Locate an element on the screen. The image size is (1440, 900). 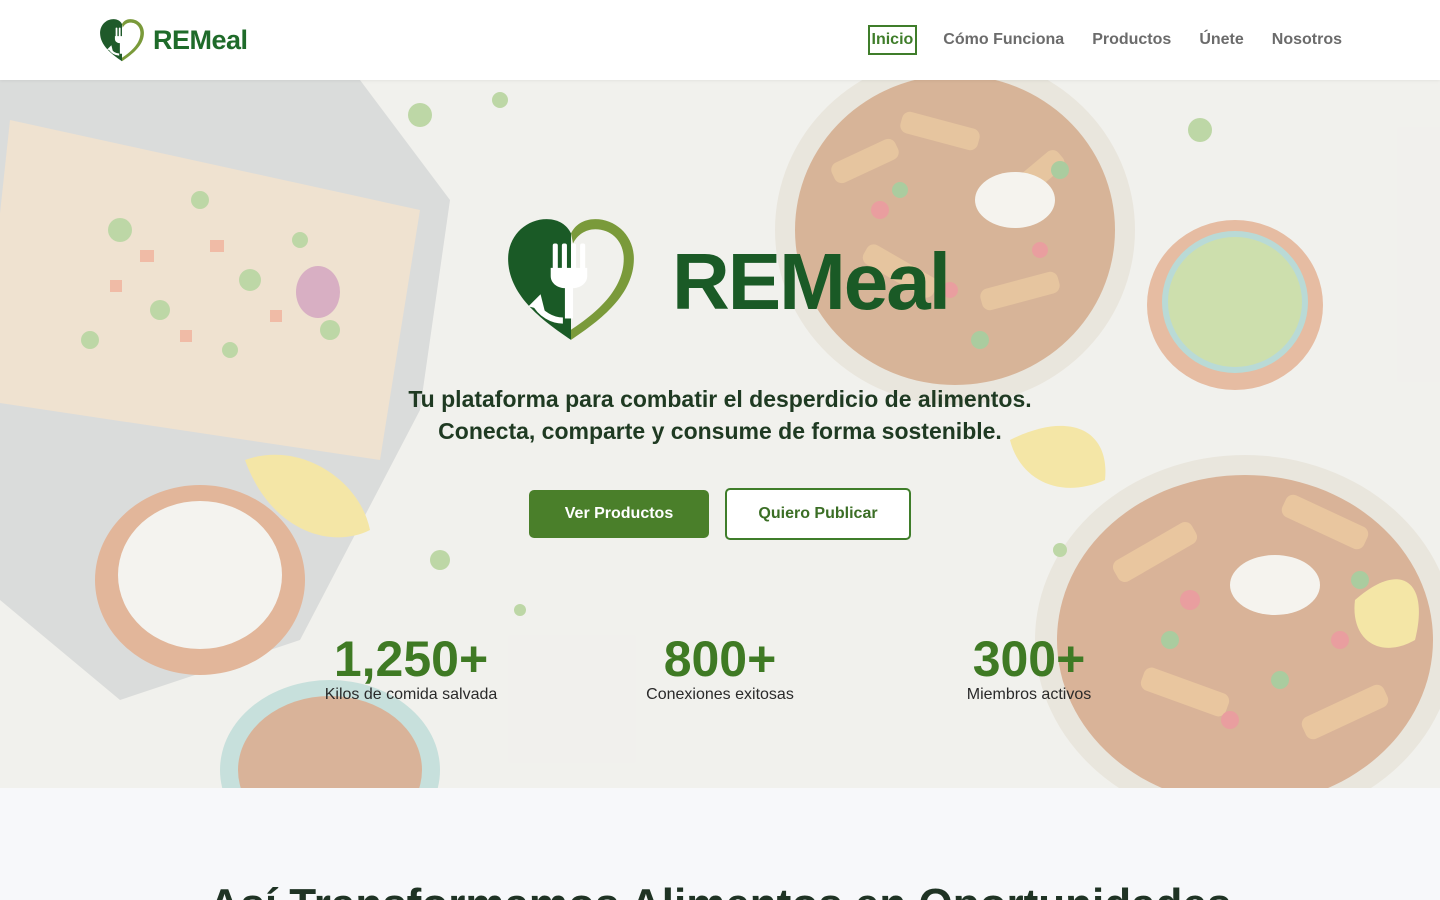
stat-value: 1,250+ is located at coordinates (411, 659).